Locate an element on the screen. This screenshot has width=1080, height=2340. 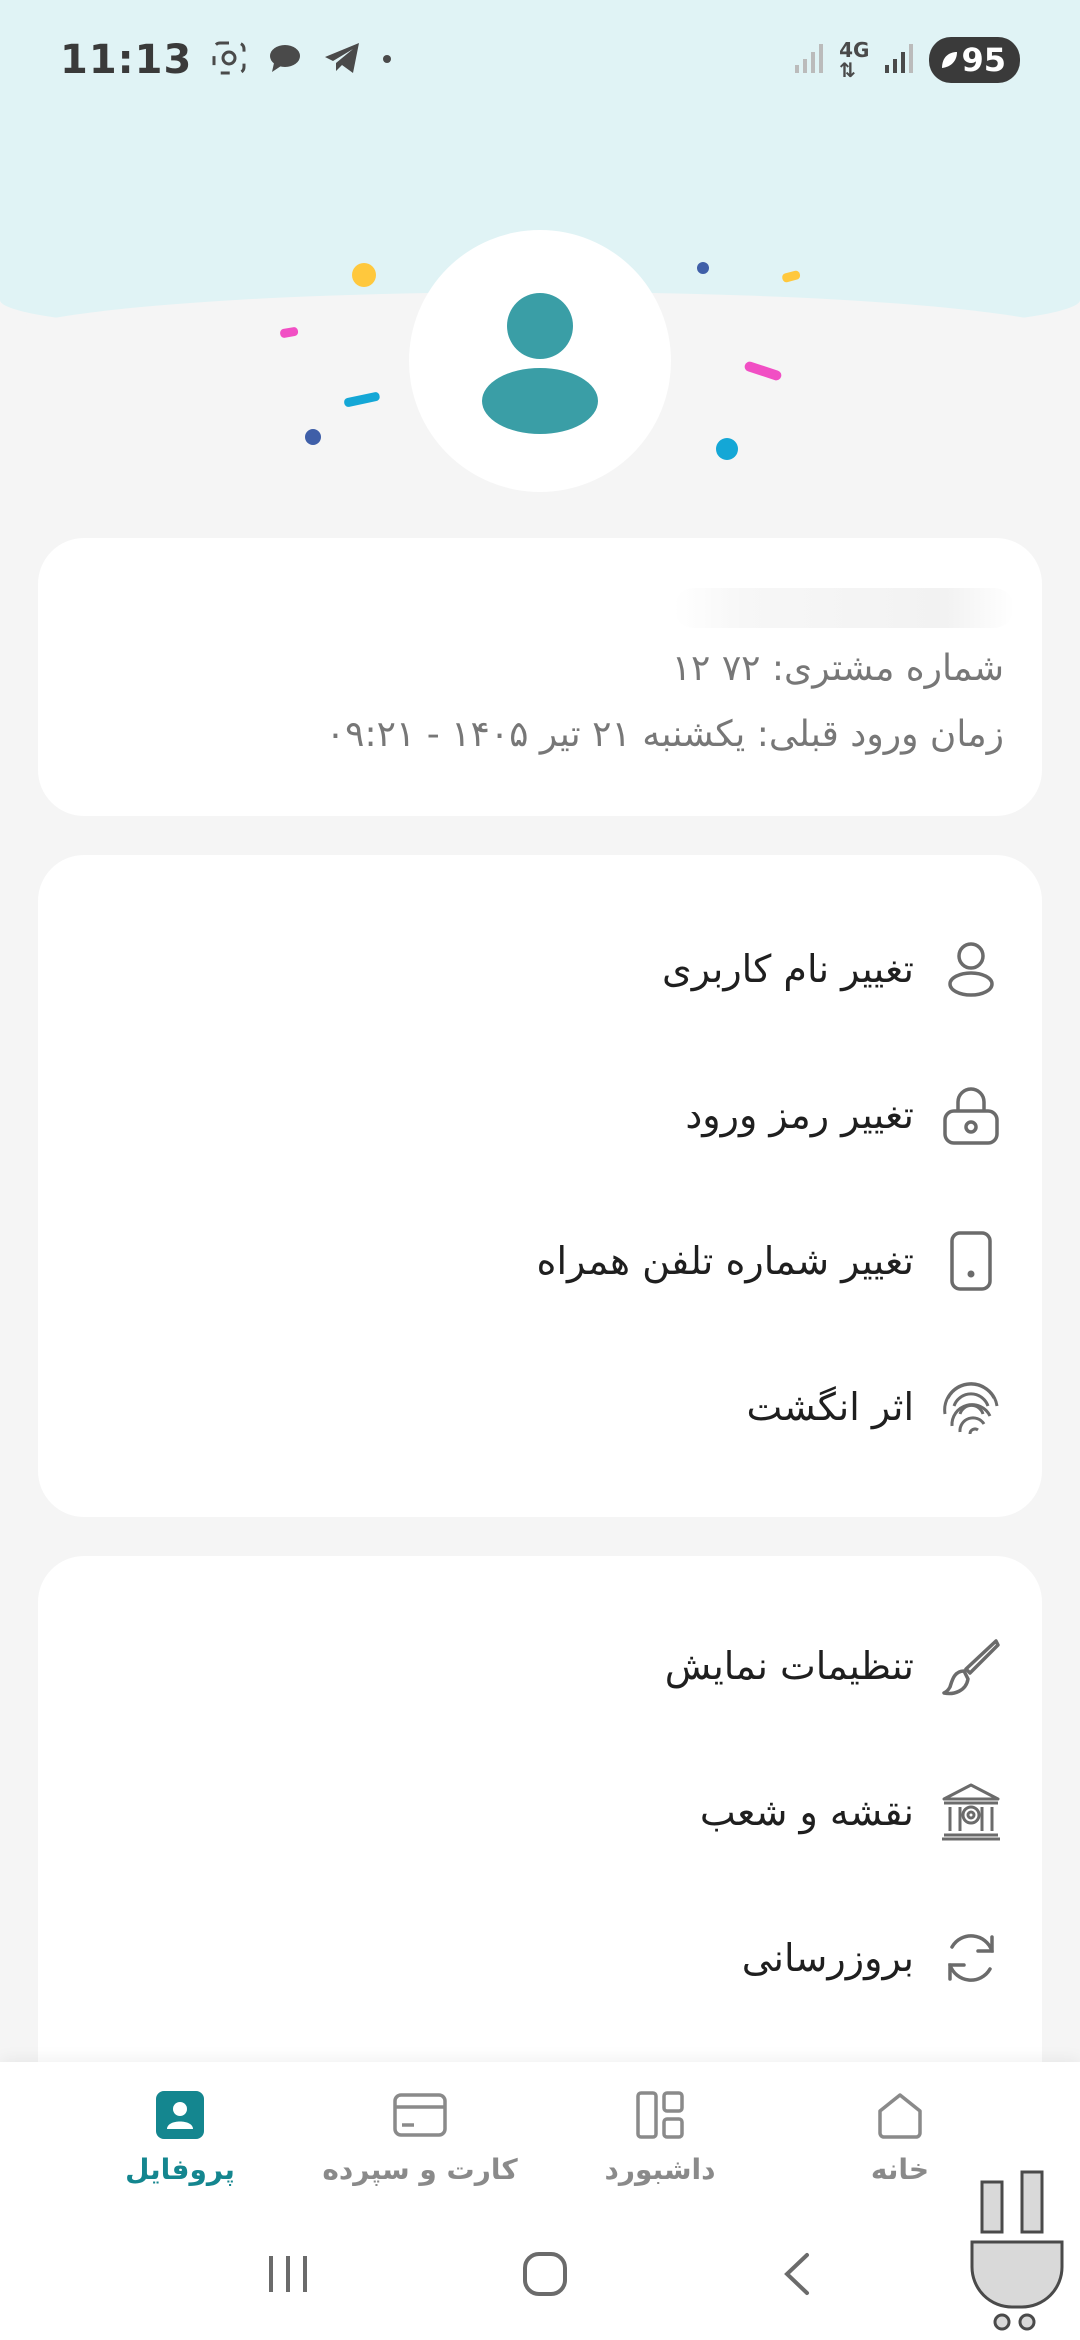
profile-icon is located at coordinates (180, 2117).